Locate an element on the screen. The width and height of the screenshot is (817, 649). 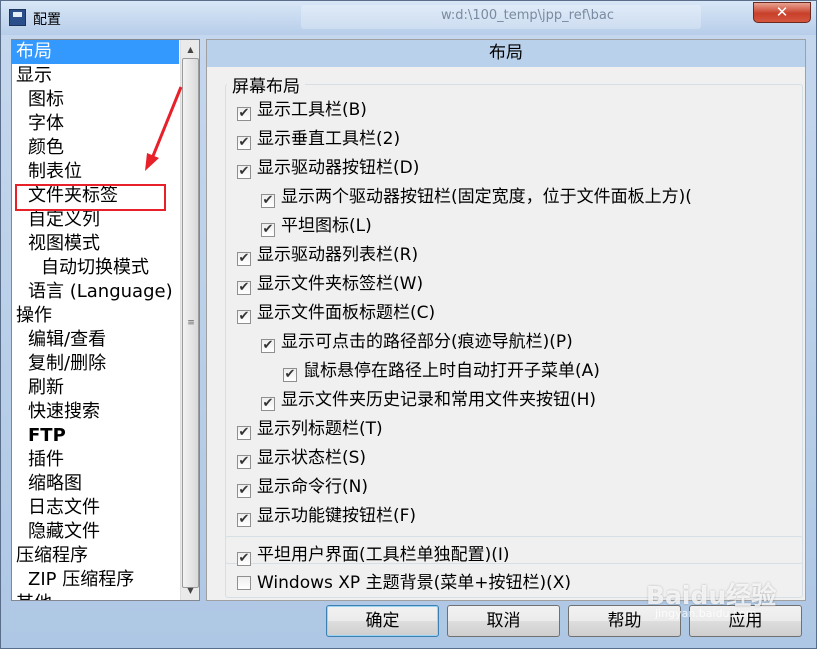
grip-icon: ≡ is located at coordinates (191, 323).